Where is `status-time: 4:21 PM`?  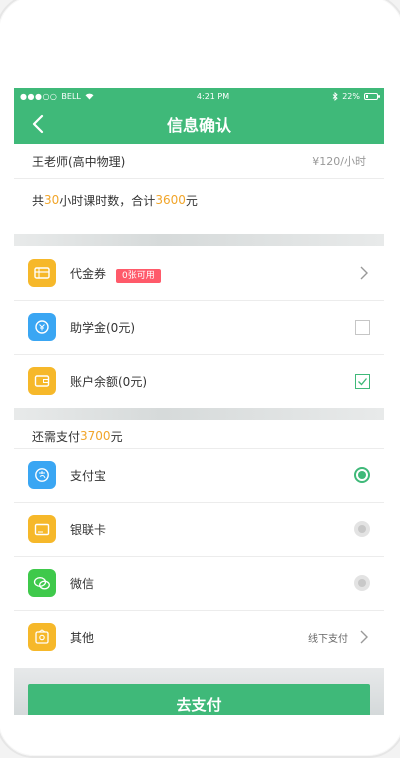
status-time: 4:21 PM is located at coordinates (213, 96).